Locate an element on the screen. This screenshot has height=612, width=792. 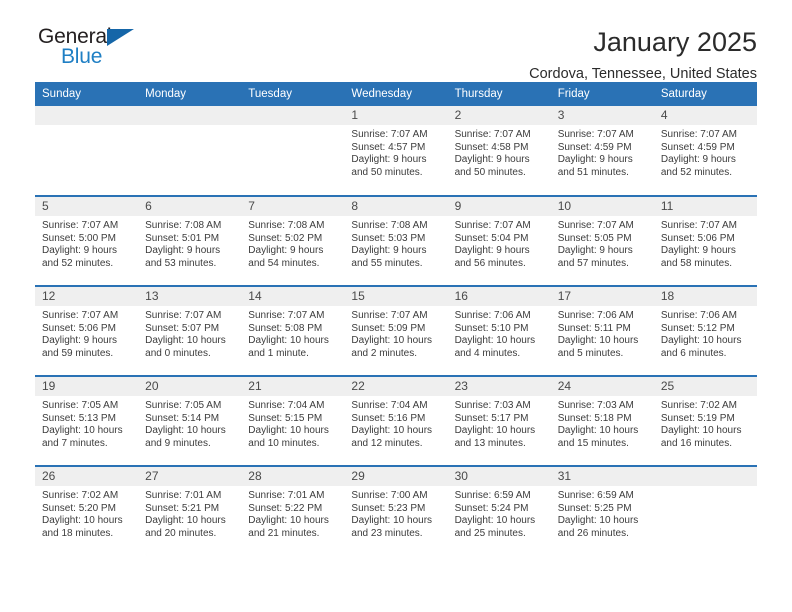
daylight-text-line2: and 2 minutes. is located at coordinates (384, 353).